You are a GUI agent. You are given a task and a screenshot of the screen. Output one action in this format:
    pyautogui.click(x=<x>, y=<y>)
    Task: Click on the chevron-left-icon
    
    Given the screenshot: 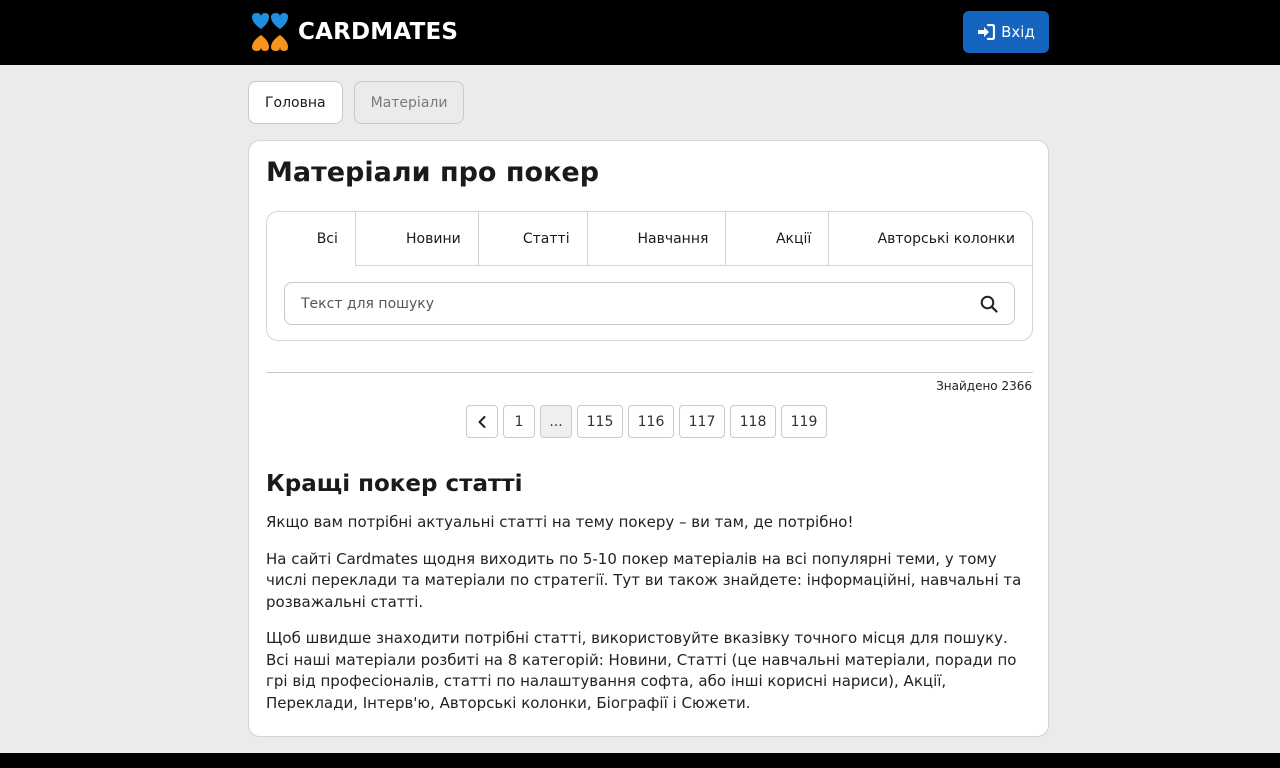 What is the action you would take?
    pyautogui.click(x=482, y=421)
    